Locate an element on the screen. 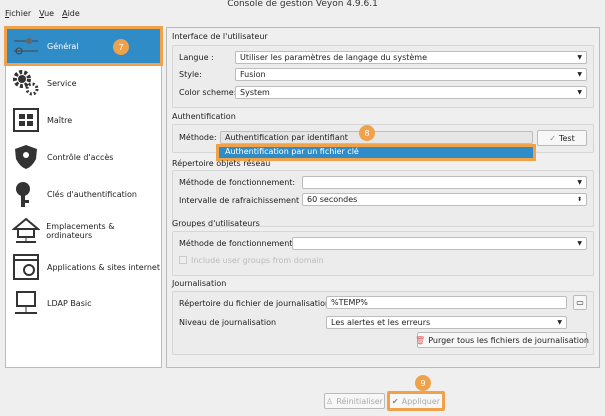  log-level-label: Niveau de journalisation is located at coordinates (228, 322).